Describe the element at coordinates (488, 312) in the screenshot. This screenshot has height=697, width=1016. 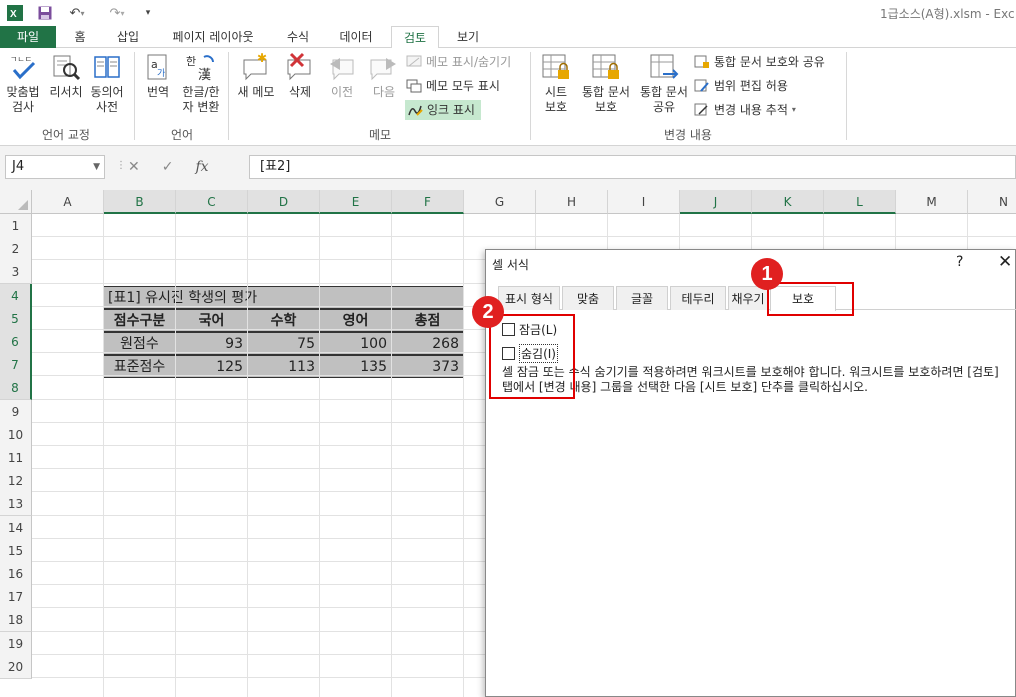
I see `callout-badge-2: 2` at that location.